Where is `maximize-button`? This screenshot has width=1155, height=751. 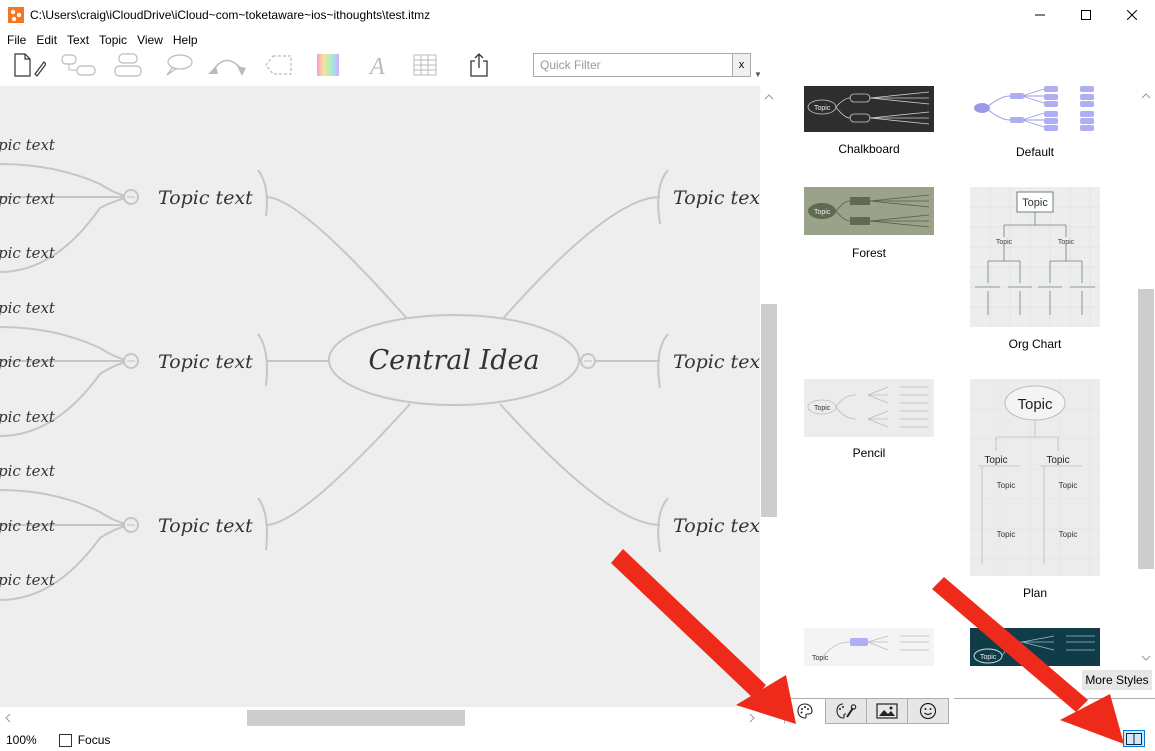
maximize-button is located at coordinates (1086, 15).